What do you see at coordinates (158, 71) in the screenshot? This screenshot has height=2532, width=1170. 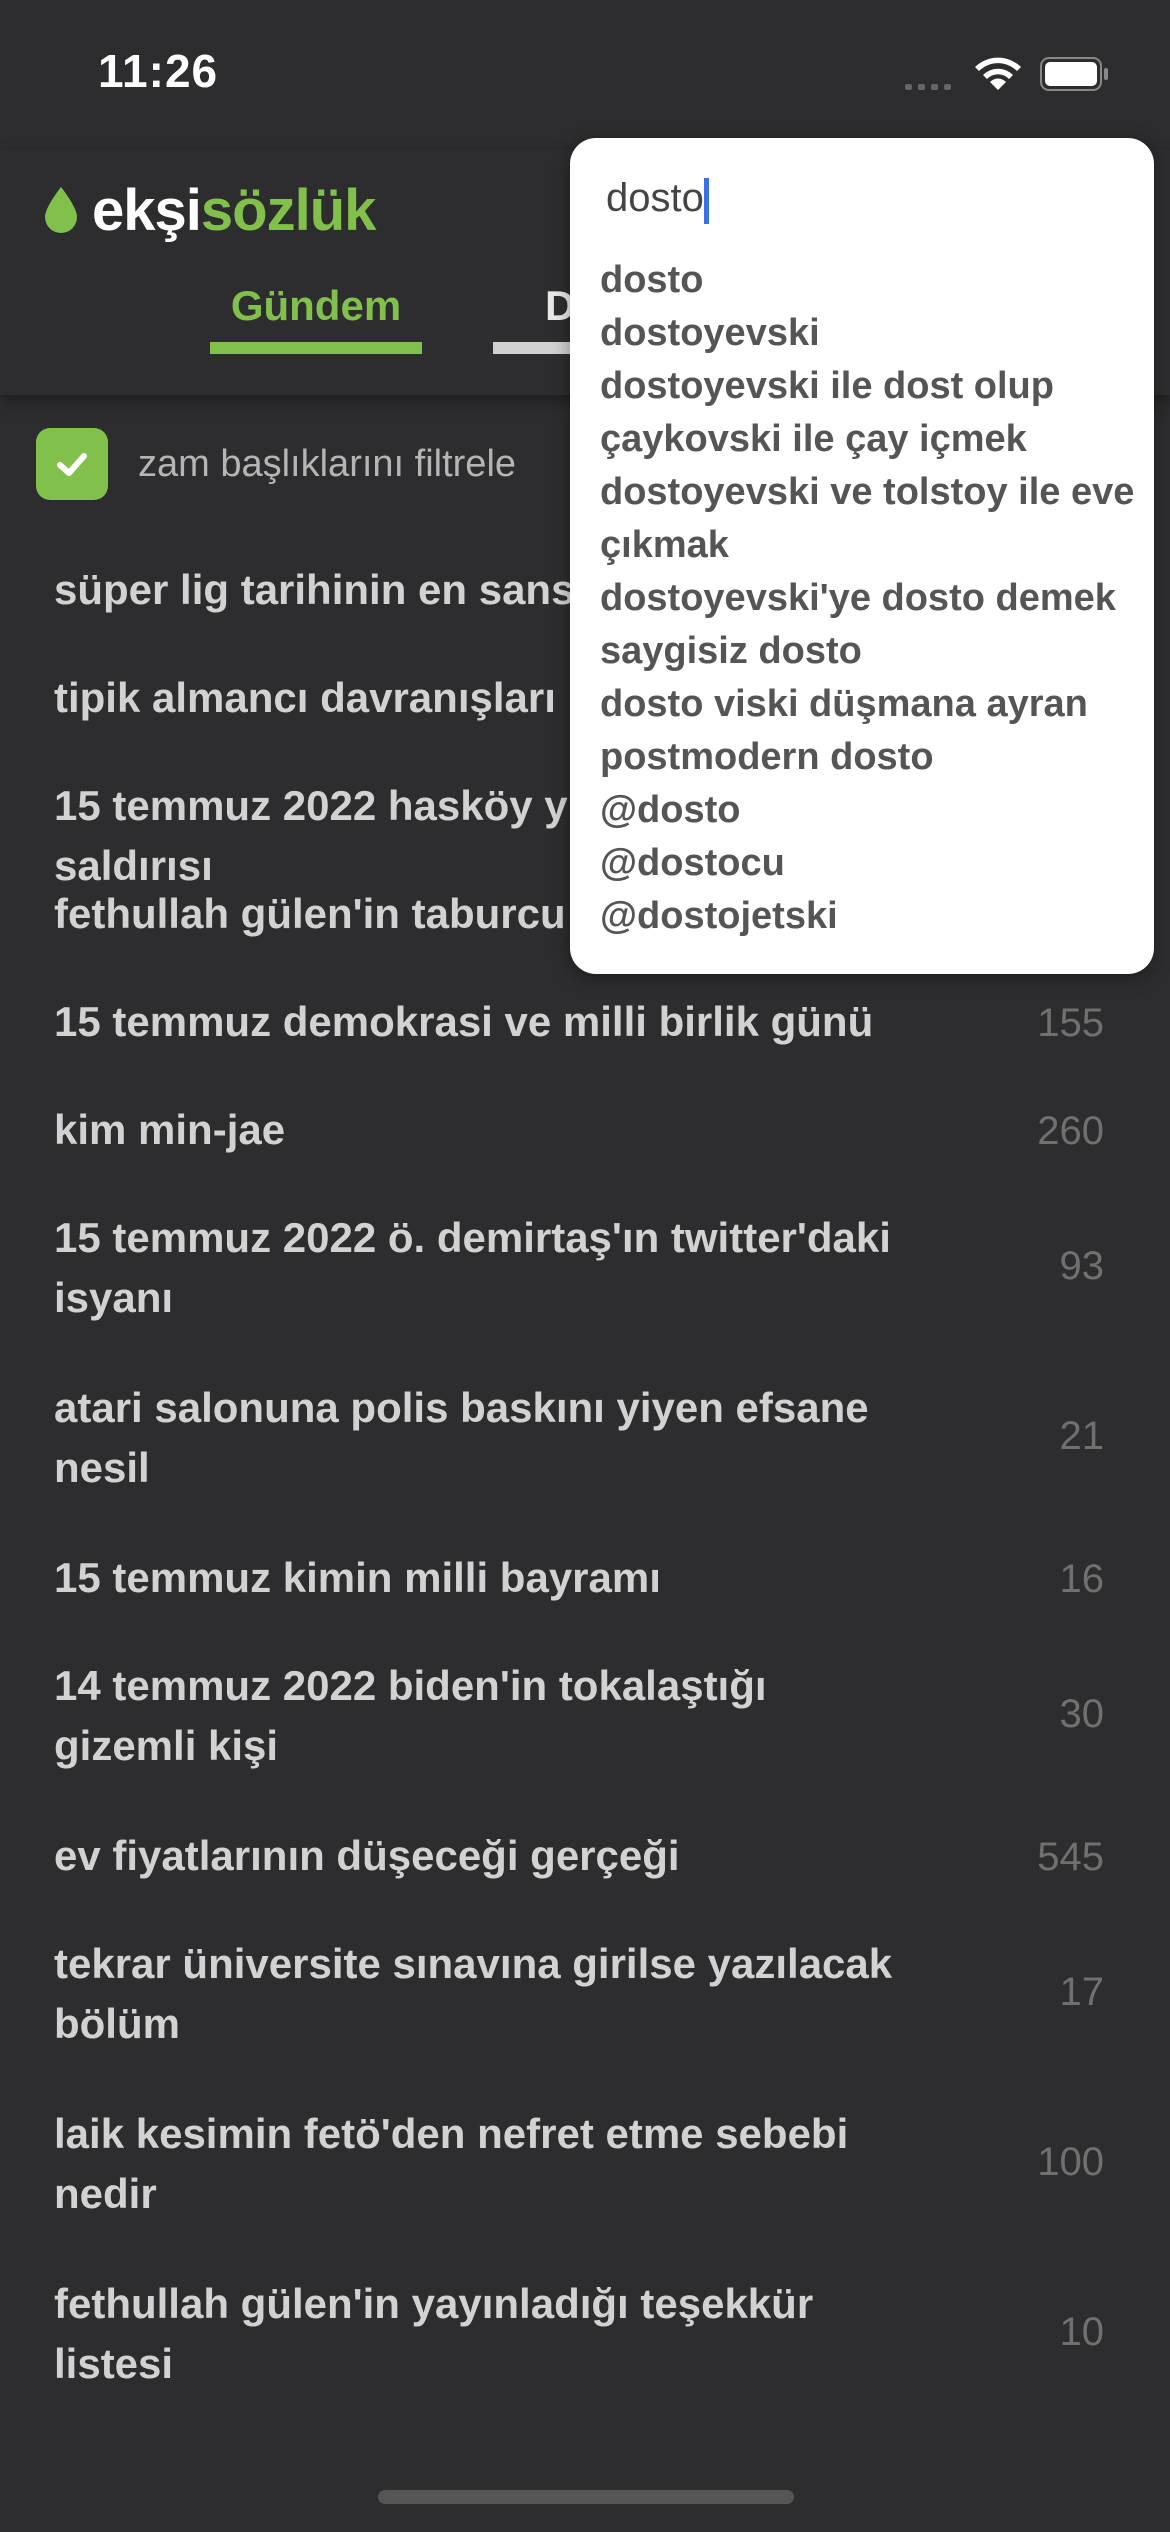 I see `status-time: 11:26` at bounding box center [158, 71].